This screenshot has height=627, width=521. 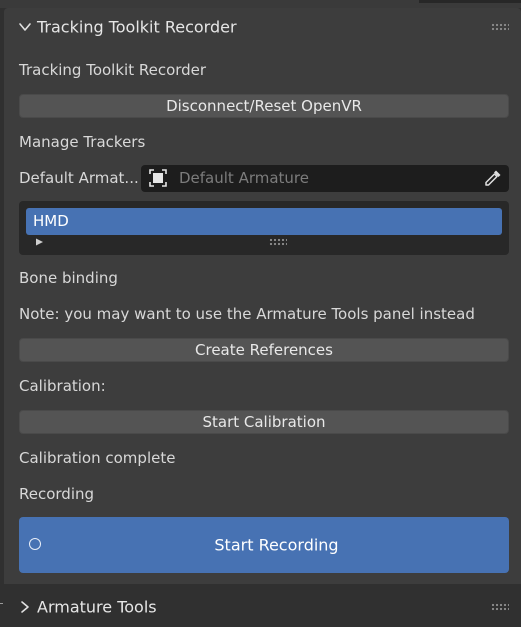 I want to click on recording-label: Recording, so click(x=57, y=494).